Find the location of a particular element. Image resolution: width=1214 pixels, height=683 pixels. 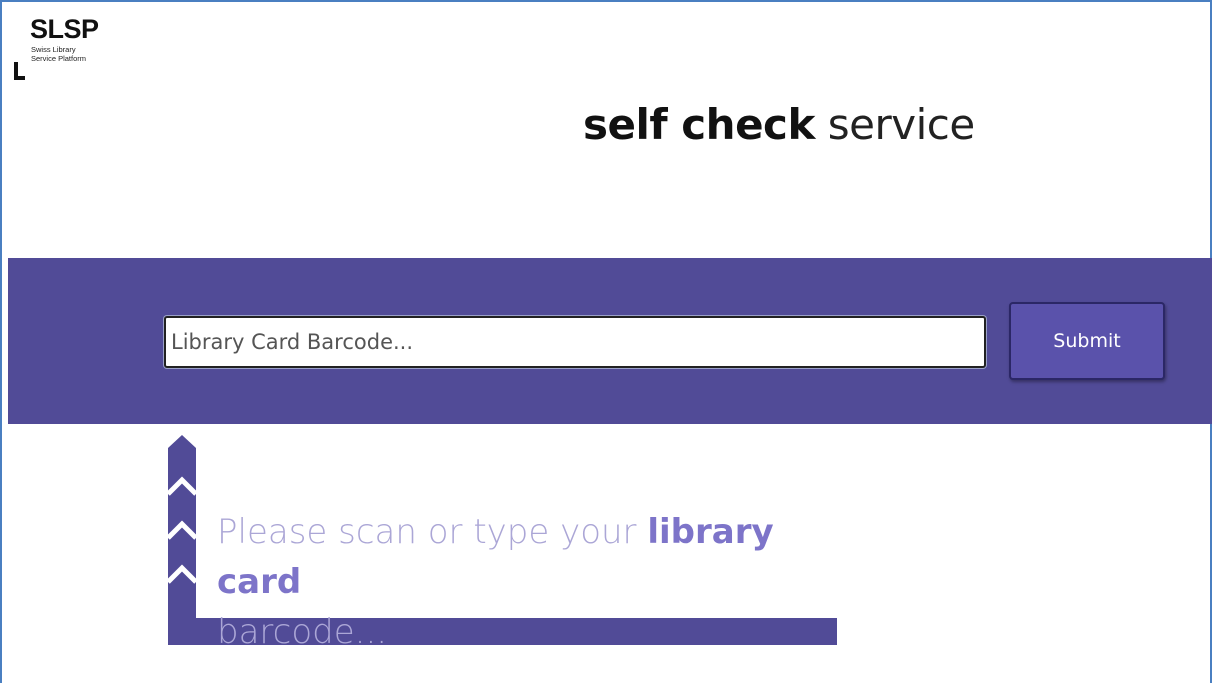

logo-subtitle-line1: Swiss Library is located at coordinates (53, 49).